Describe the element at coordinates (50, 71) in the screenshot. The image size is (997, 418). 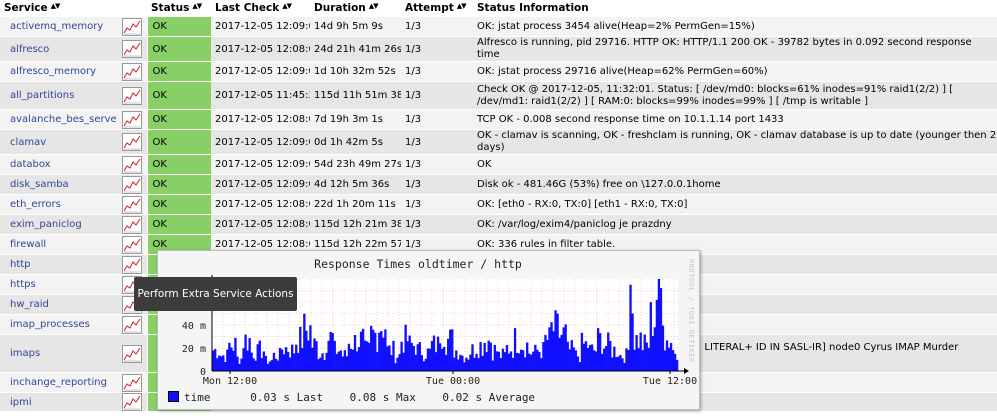
I see `service-link: alfresco_memory` at that location.